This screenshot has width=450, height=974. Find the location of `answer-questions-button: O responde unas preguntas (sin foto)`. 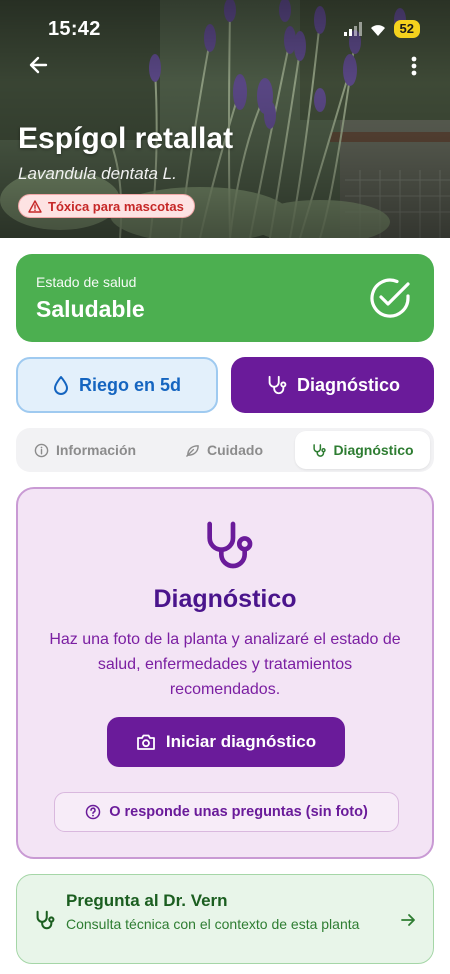

answer-questions-button: O responde unas preguntas (sin foto) is located at coordinates (226, 812).